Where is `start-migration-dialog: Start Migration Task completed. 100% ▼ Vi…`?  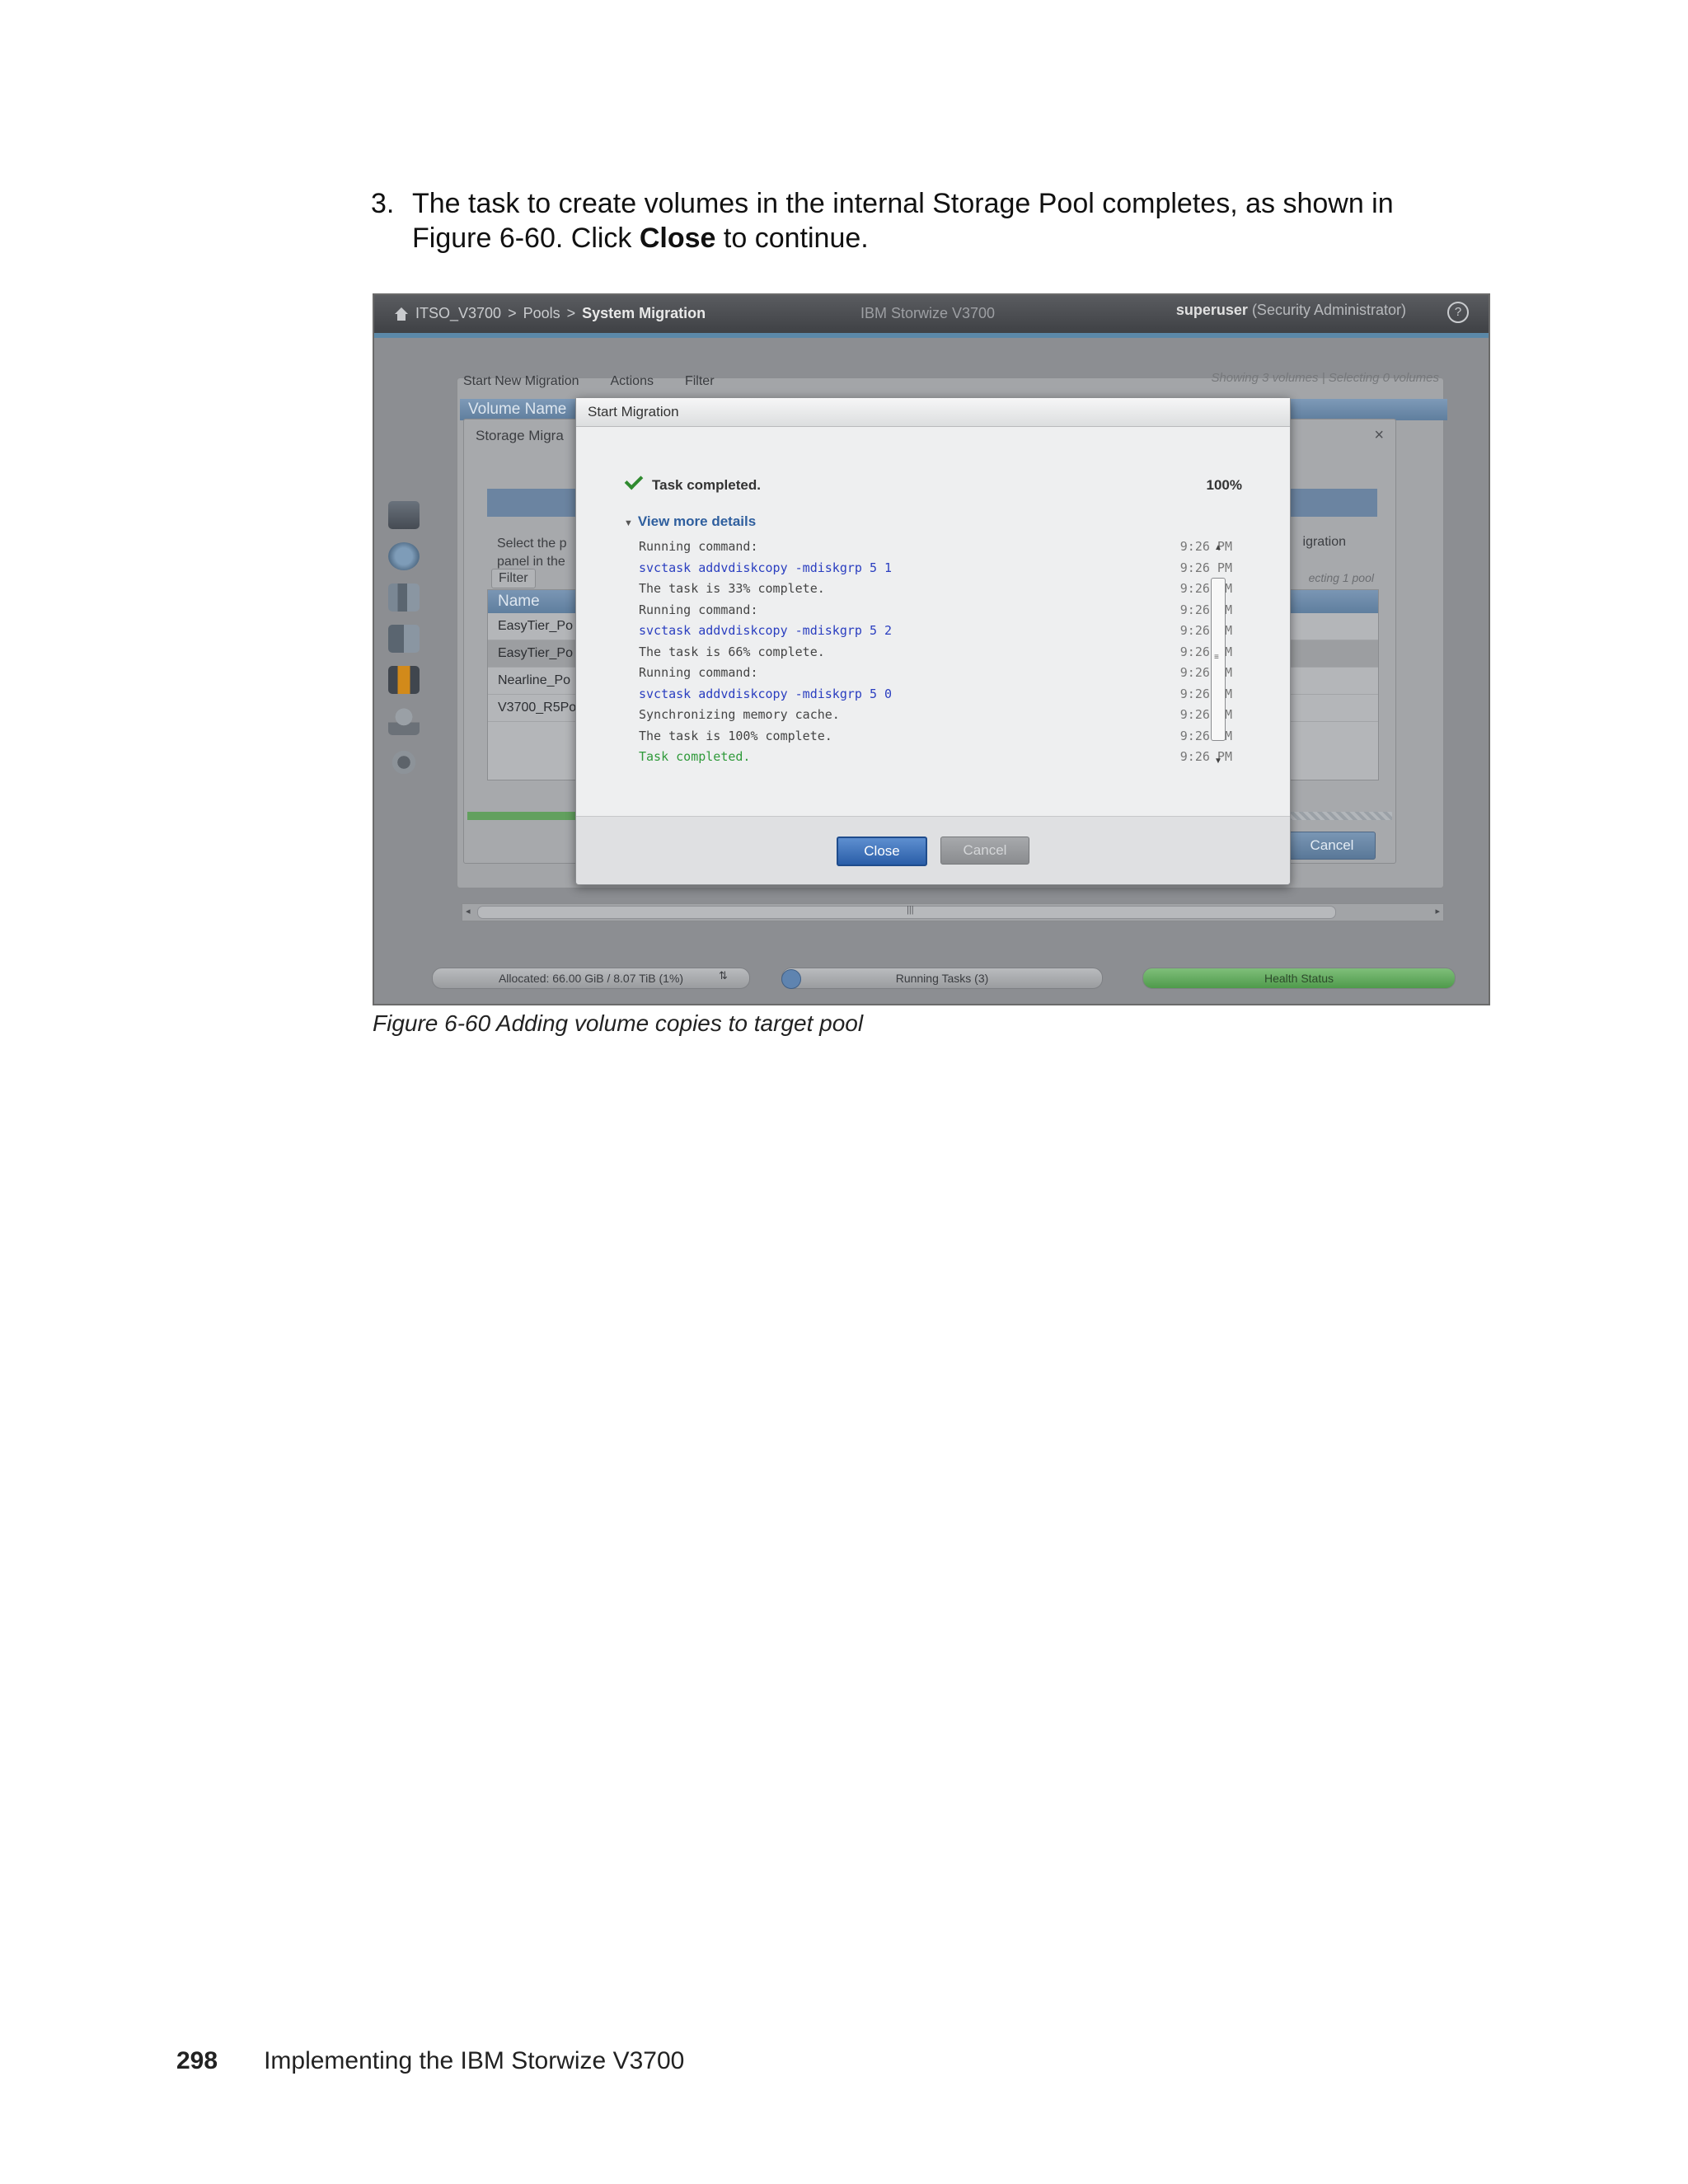
start-migration-dialog: Start Migration Task completed. 100% ▼ Vi… is located at coordinates (933, 641).